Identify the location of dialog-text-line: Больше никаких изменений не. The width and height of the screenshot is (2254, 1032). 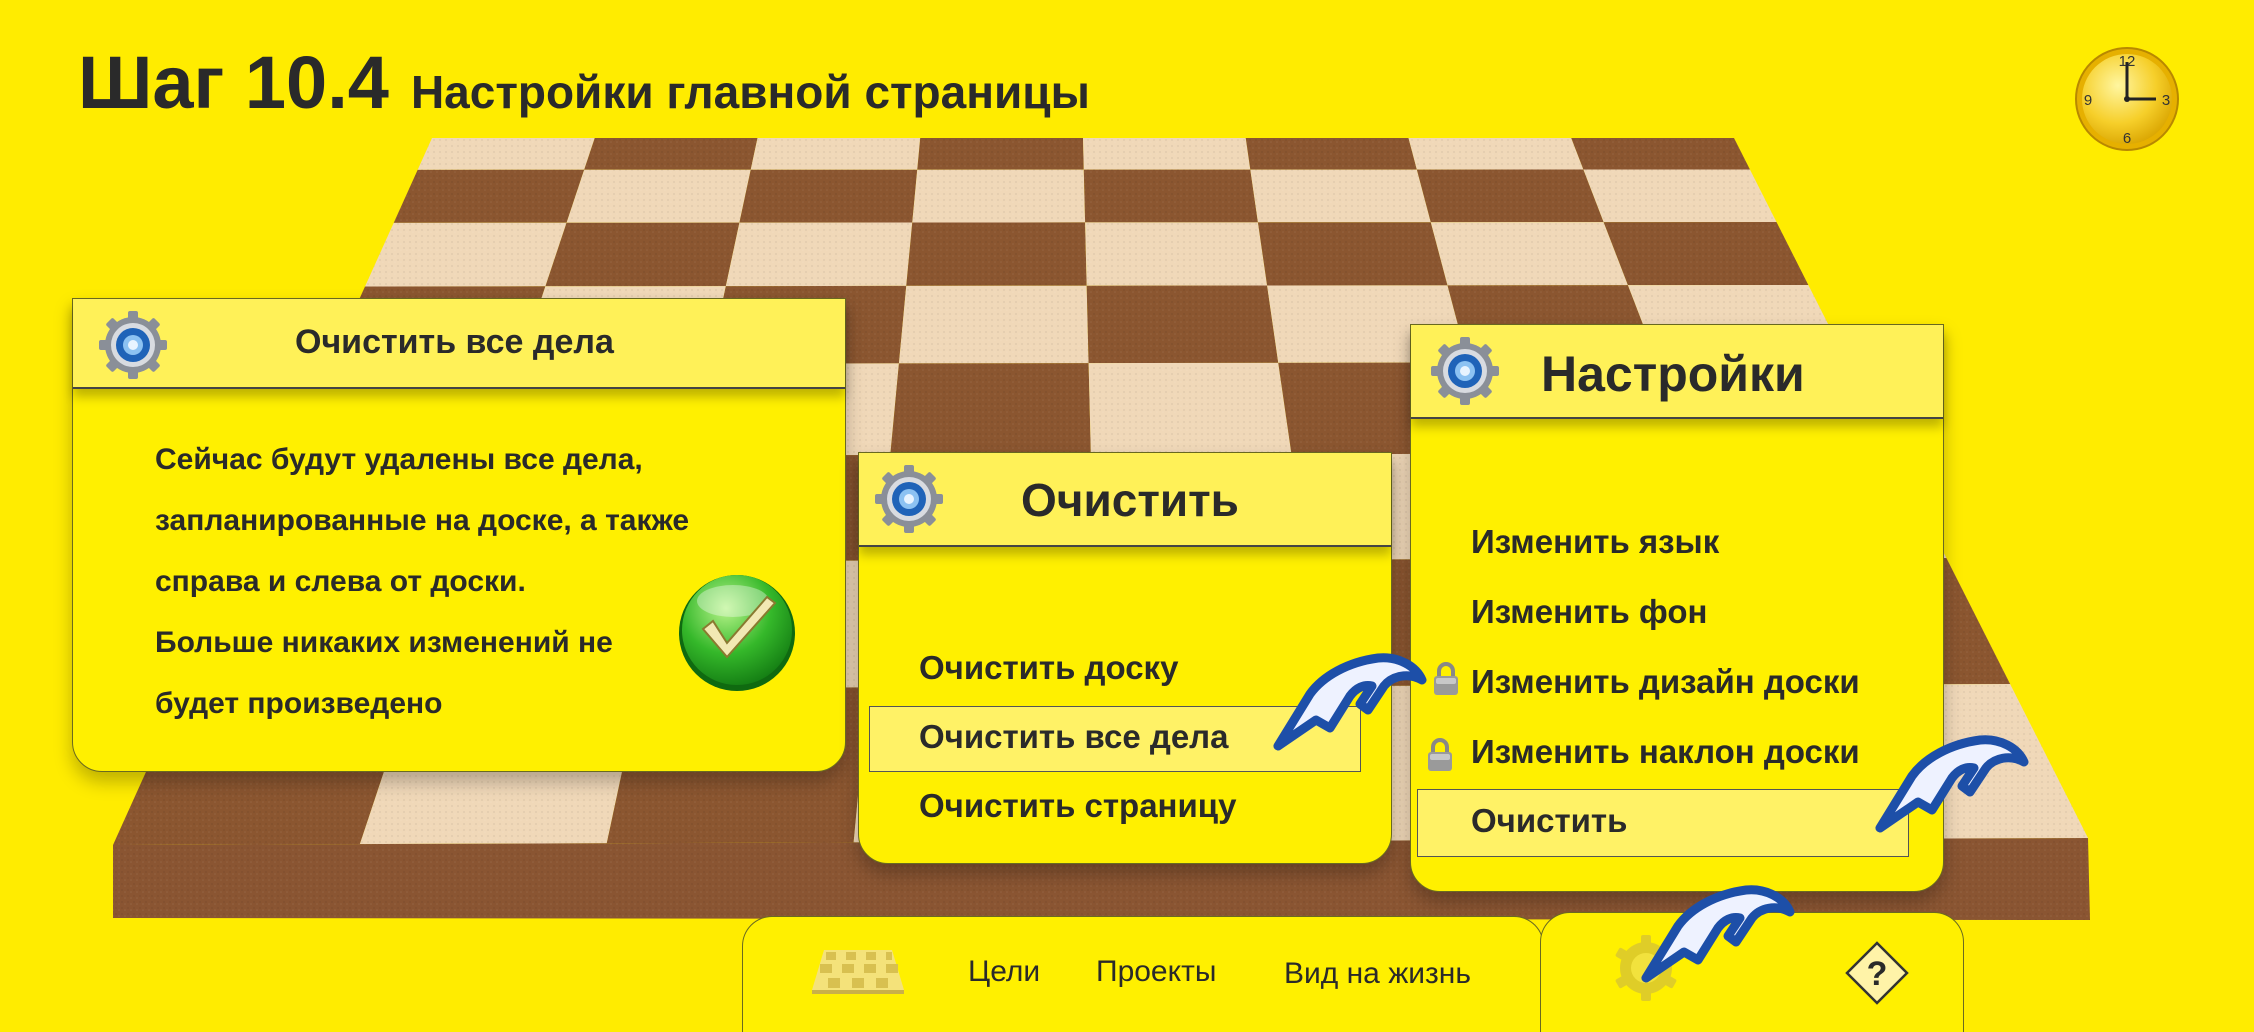
(384, 642).